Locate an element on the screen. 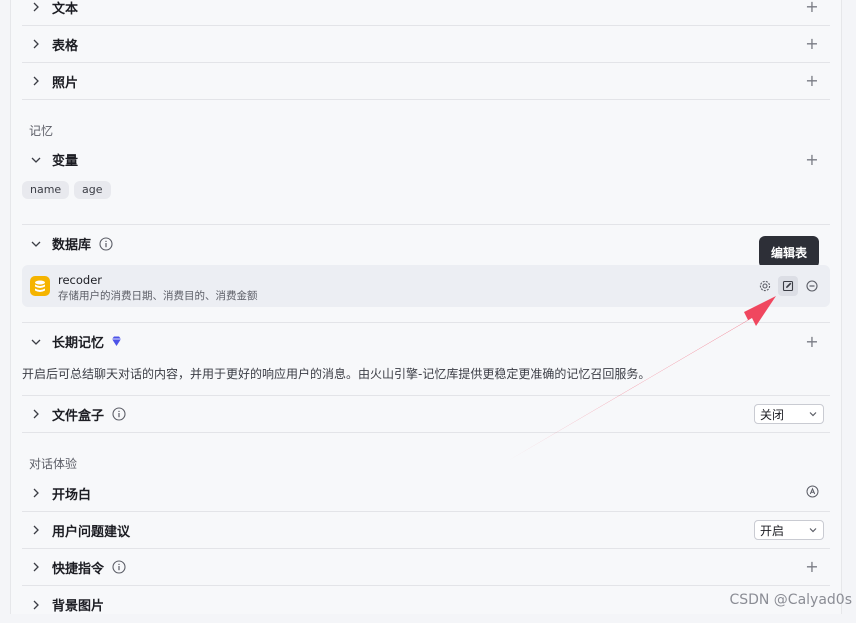  watermark: CSDN @Calyad0s is located at coordinates (790, 600).